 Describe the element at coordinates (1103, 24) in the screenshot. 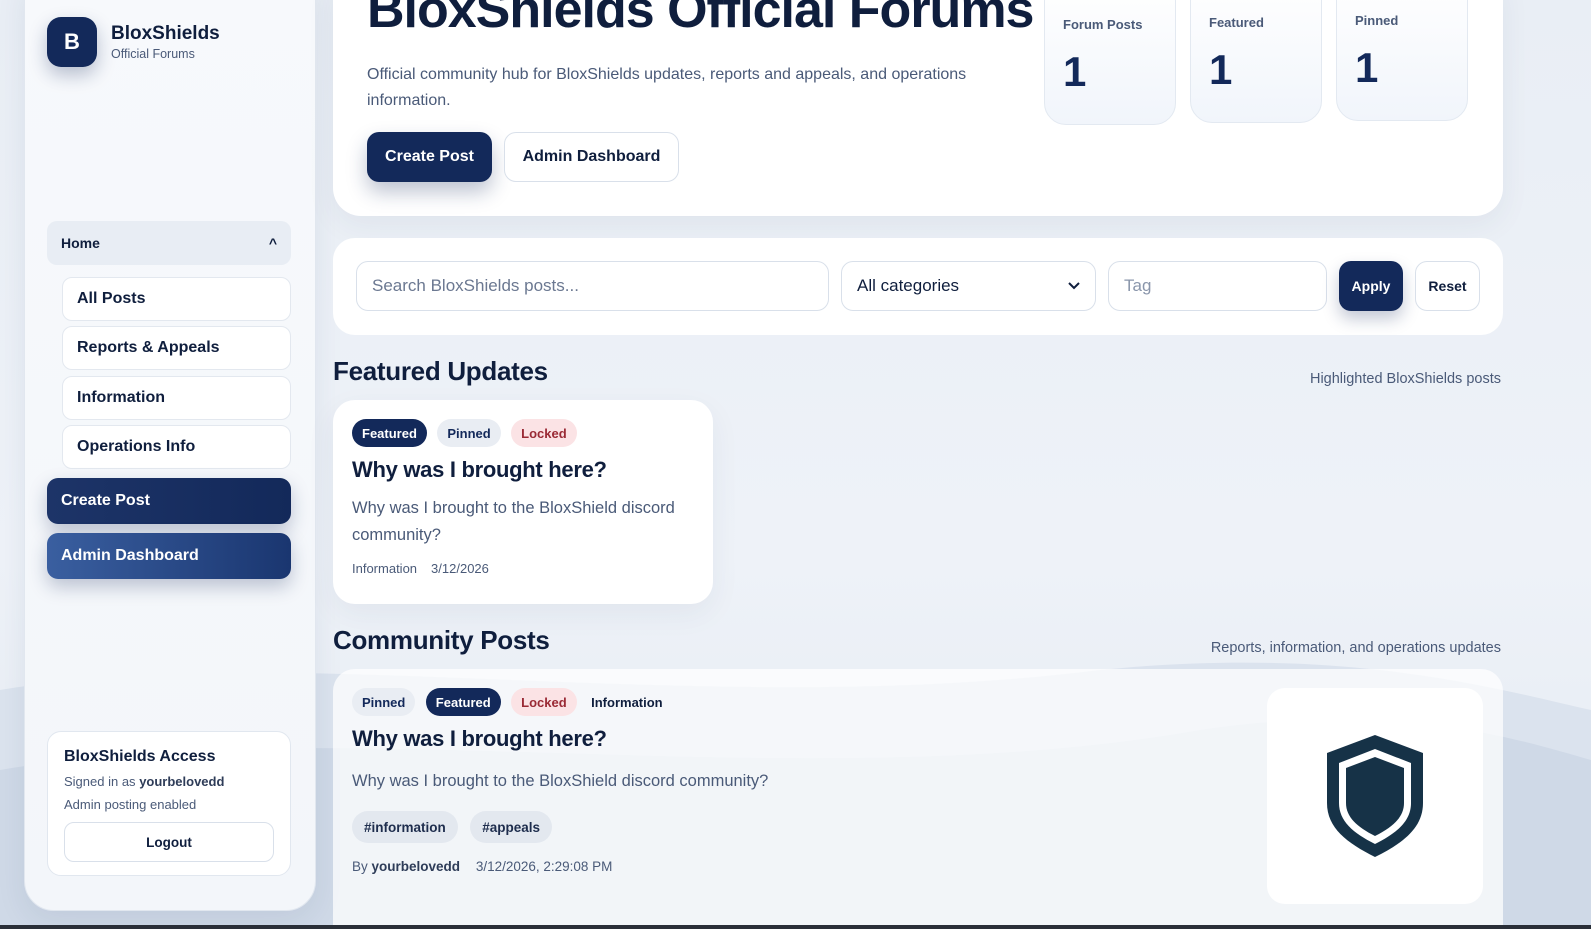

I see `stat-label: Forum Posts` at that location.